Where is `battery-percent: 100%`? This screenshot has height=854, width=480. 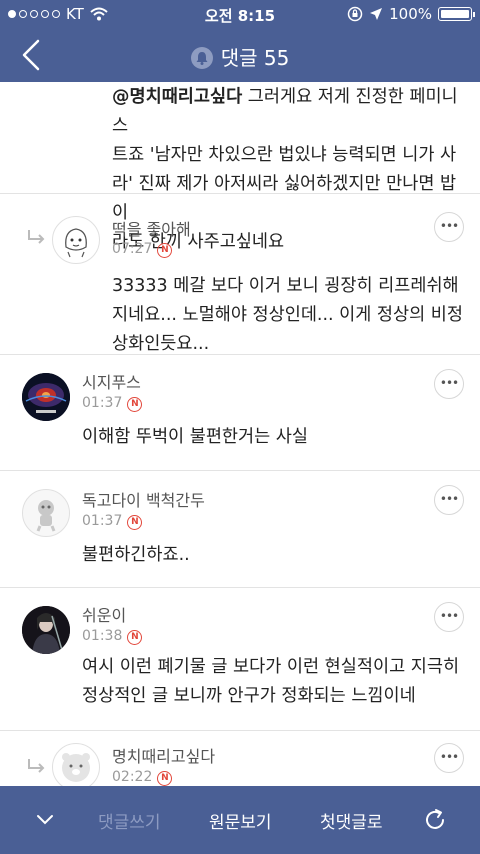 battery-percent: 100% is located at coordinates (410, 14).